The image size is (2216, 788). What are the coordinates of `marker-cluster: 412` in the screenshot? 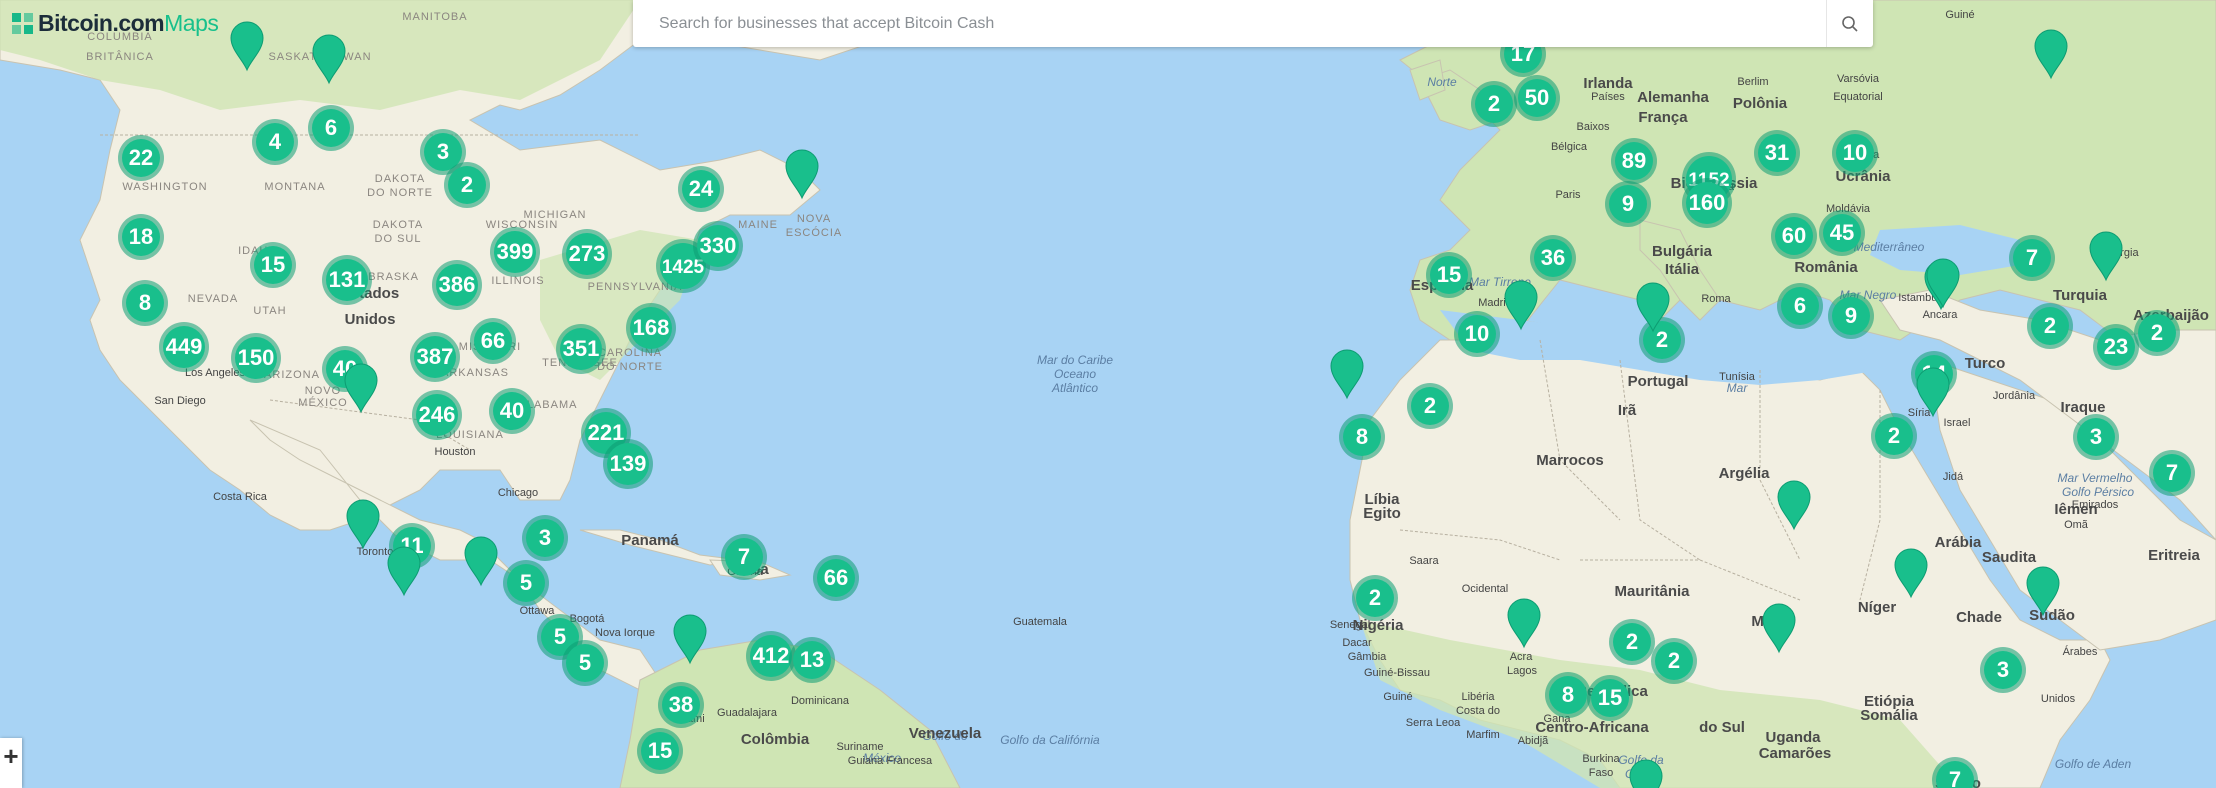 It's located at (771, 656).